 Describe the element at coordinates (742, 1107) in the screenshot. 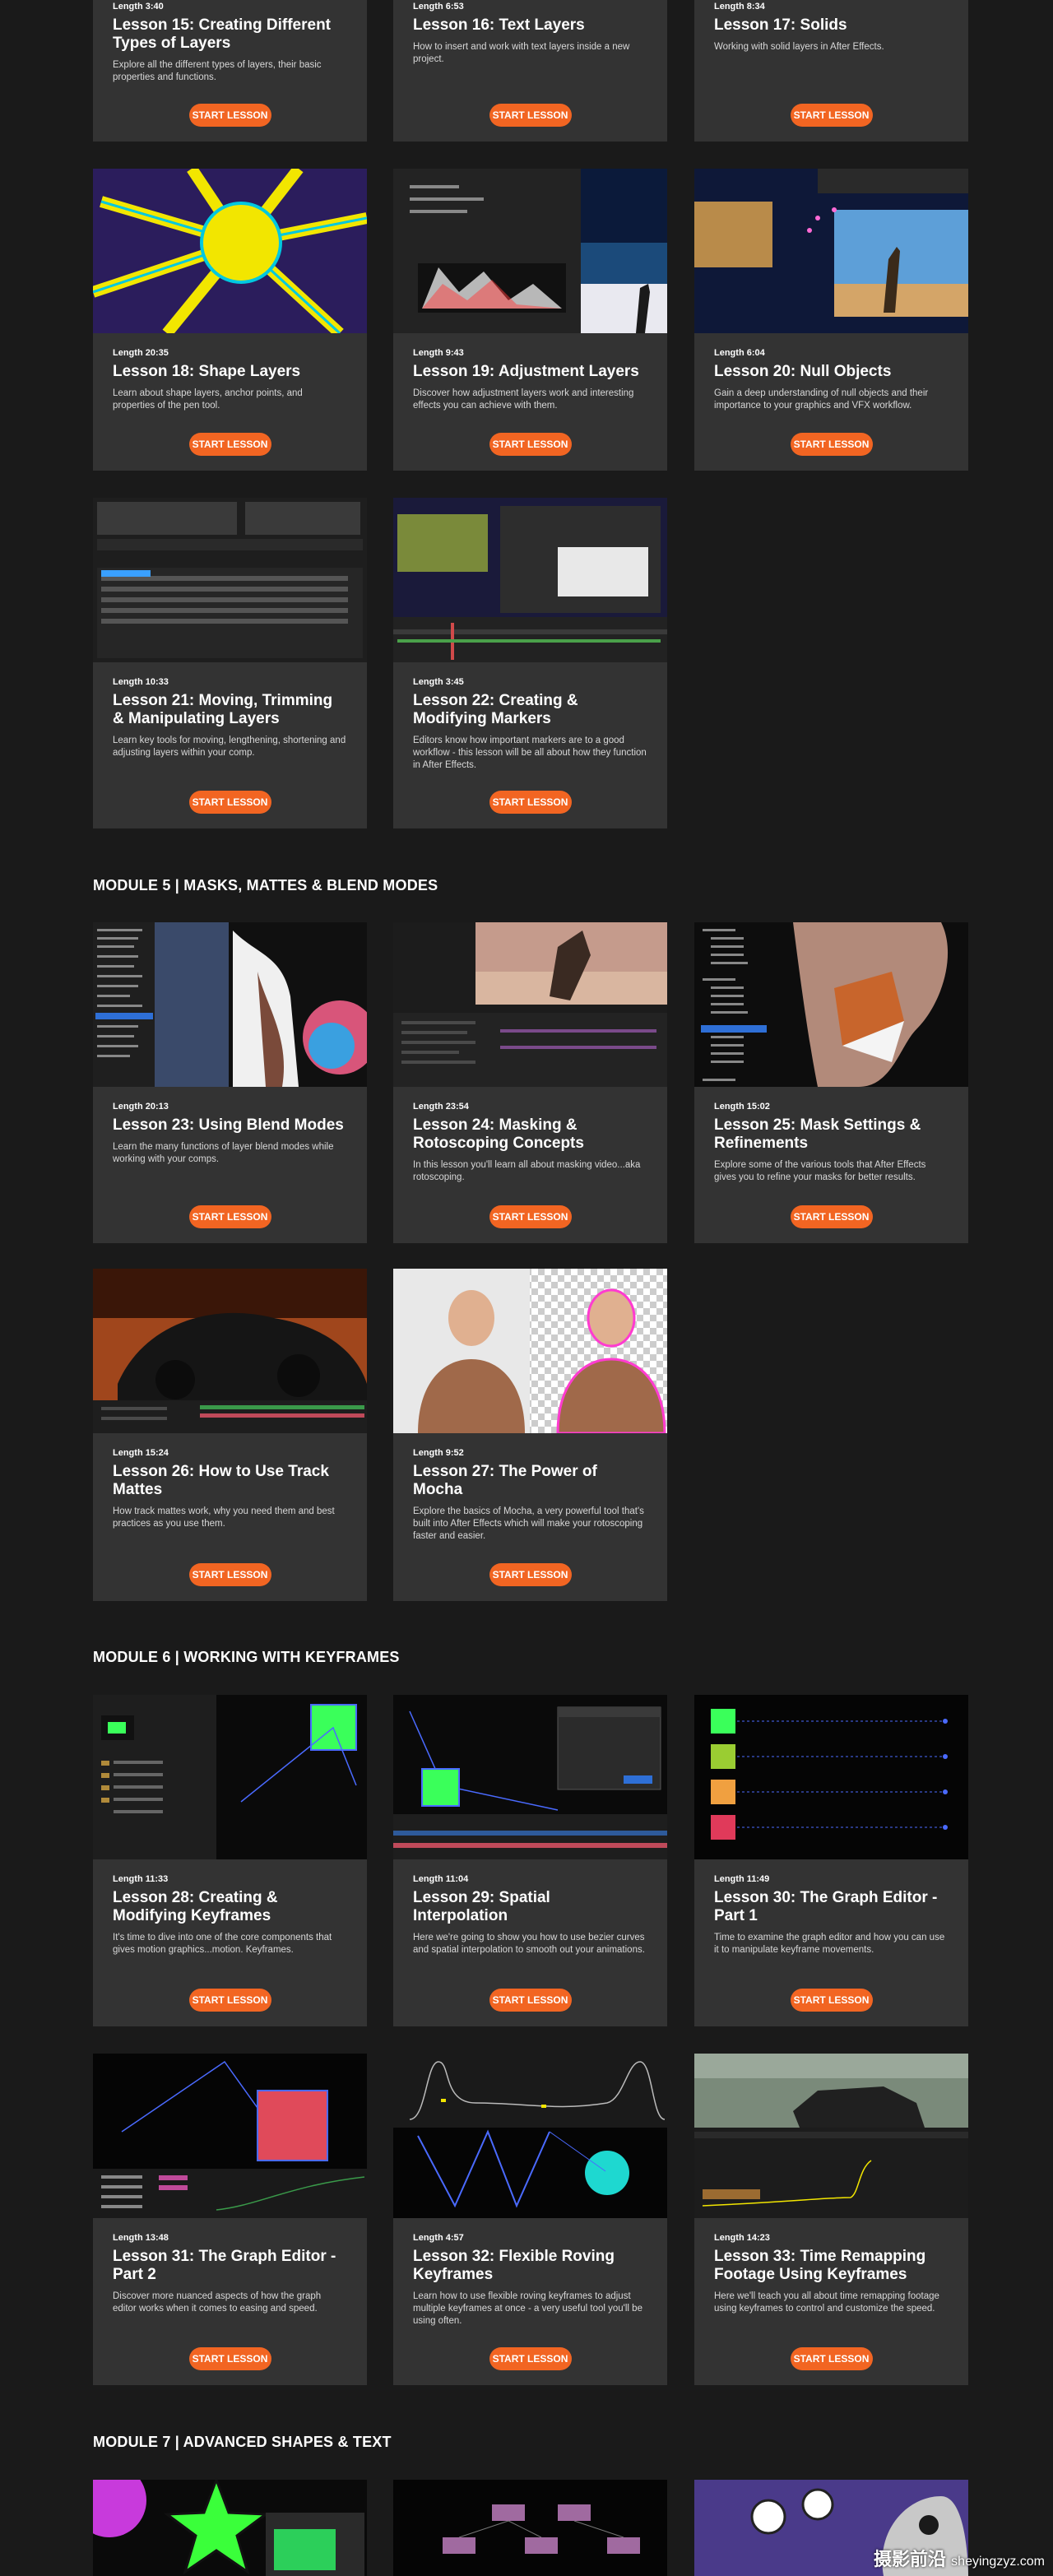

I see `lesson-length: Length 15:02` at that location.